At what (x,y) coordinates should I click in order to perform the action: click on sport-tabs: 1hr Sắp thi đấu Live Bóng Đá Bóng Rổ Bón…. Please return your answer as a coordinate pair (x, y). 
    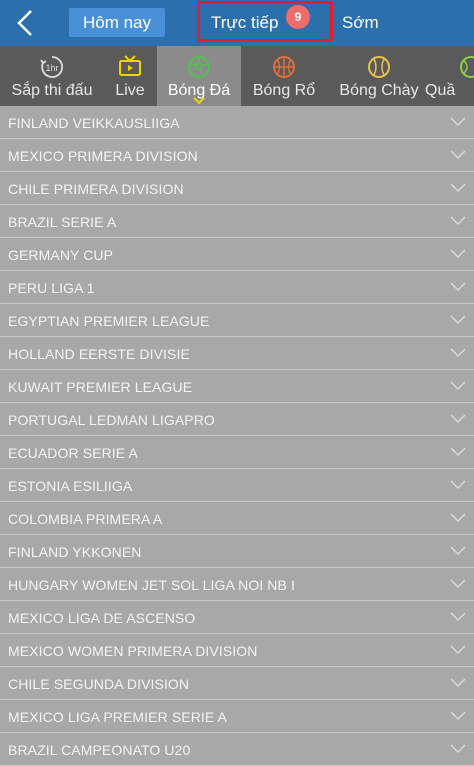
    Looking at the image, I should click on (237, 76).